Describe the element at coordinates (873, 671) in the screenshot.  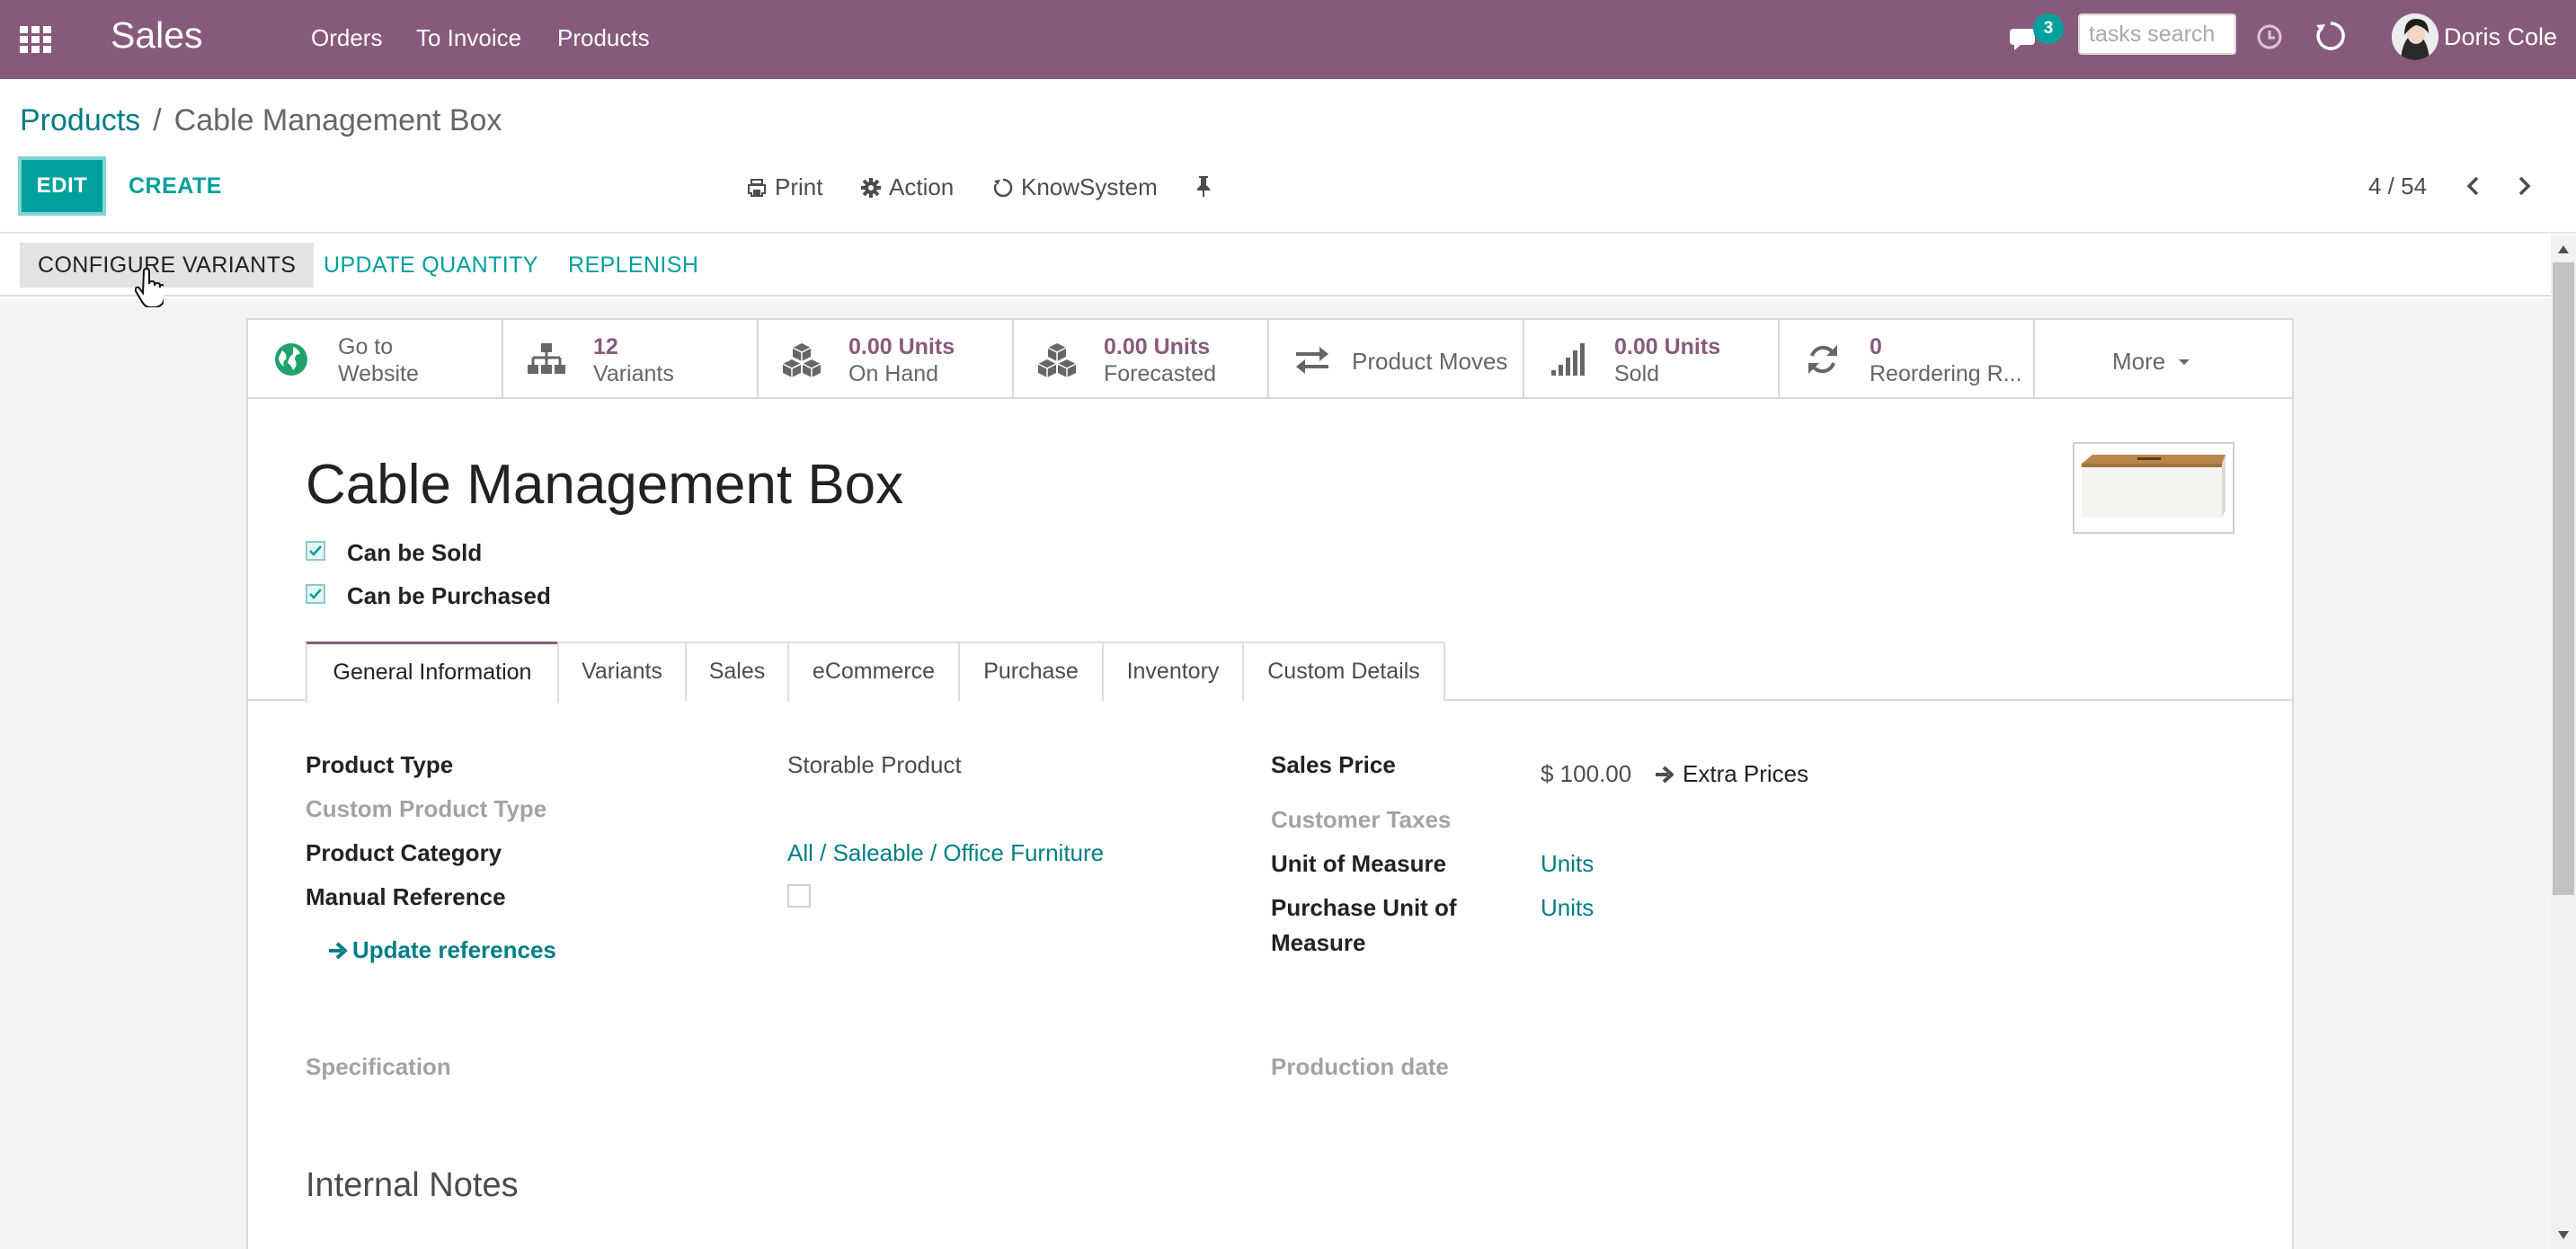
I see `tab-ecommerce: eCommerce` at that location.